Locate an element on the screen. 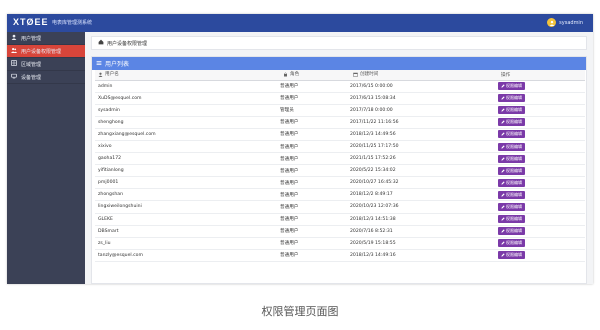 The width and height of the screenshot is (600, 330). sidebar-item-device-permission: 用户设备权限管理 is located at coordinates (46, 51).